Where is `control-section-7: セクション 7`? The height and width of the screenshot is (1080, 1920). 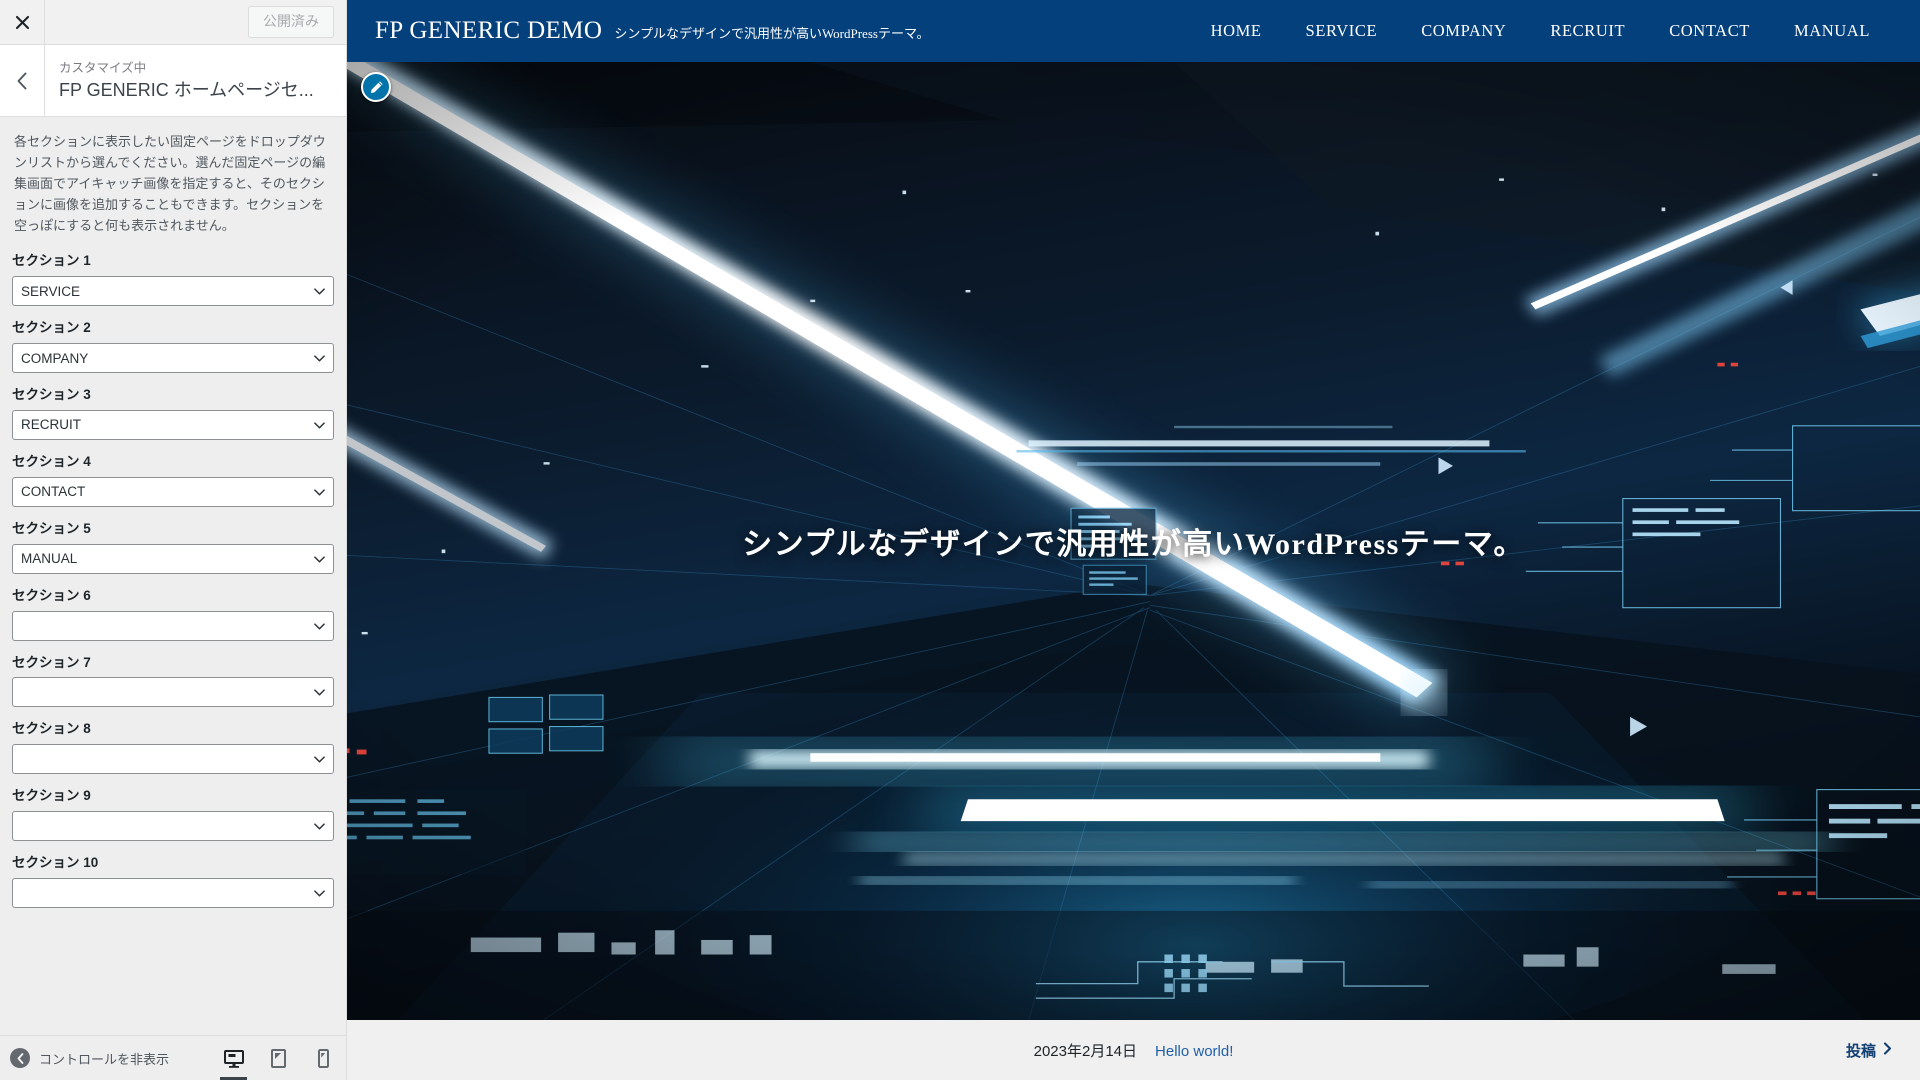
control-section-7: セクション 7 is located at coordinates (173, 681).